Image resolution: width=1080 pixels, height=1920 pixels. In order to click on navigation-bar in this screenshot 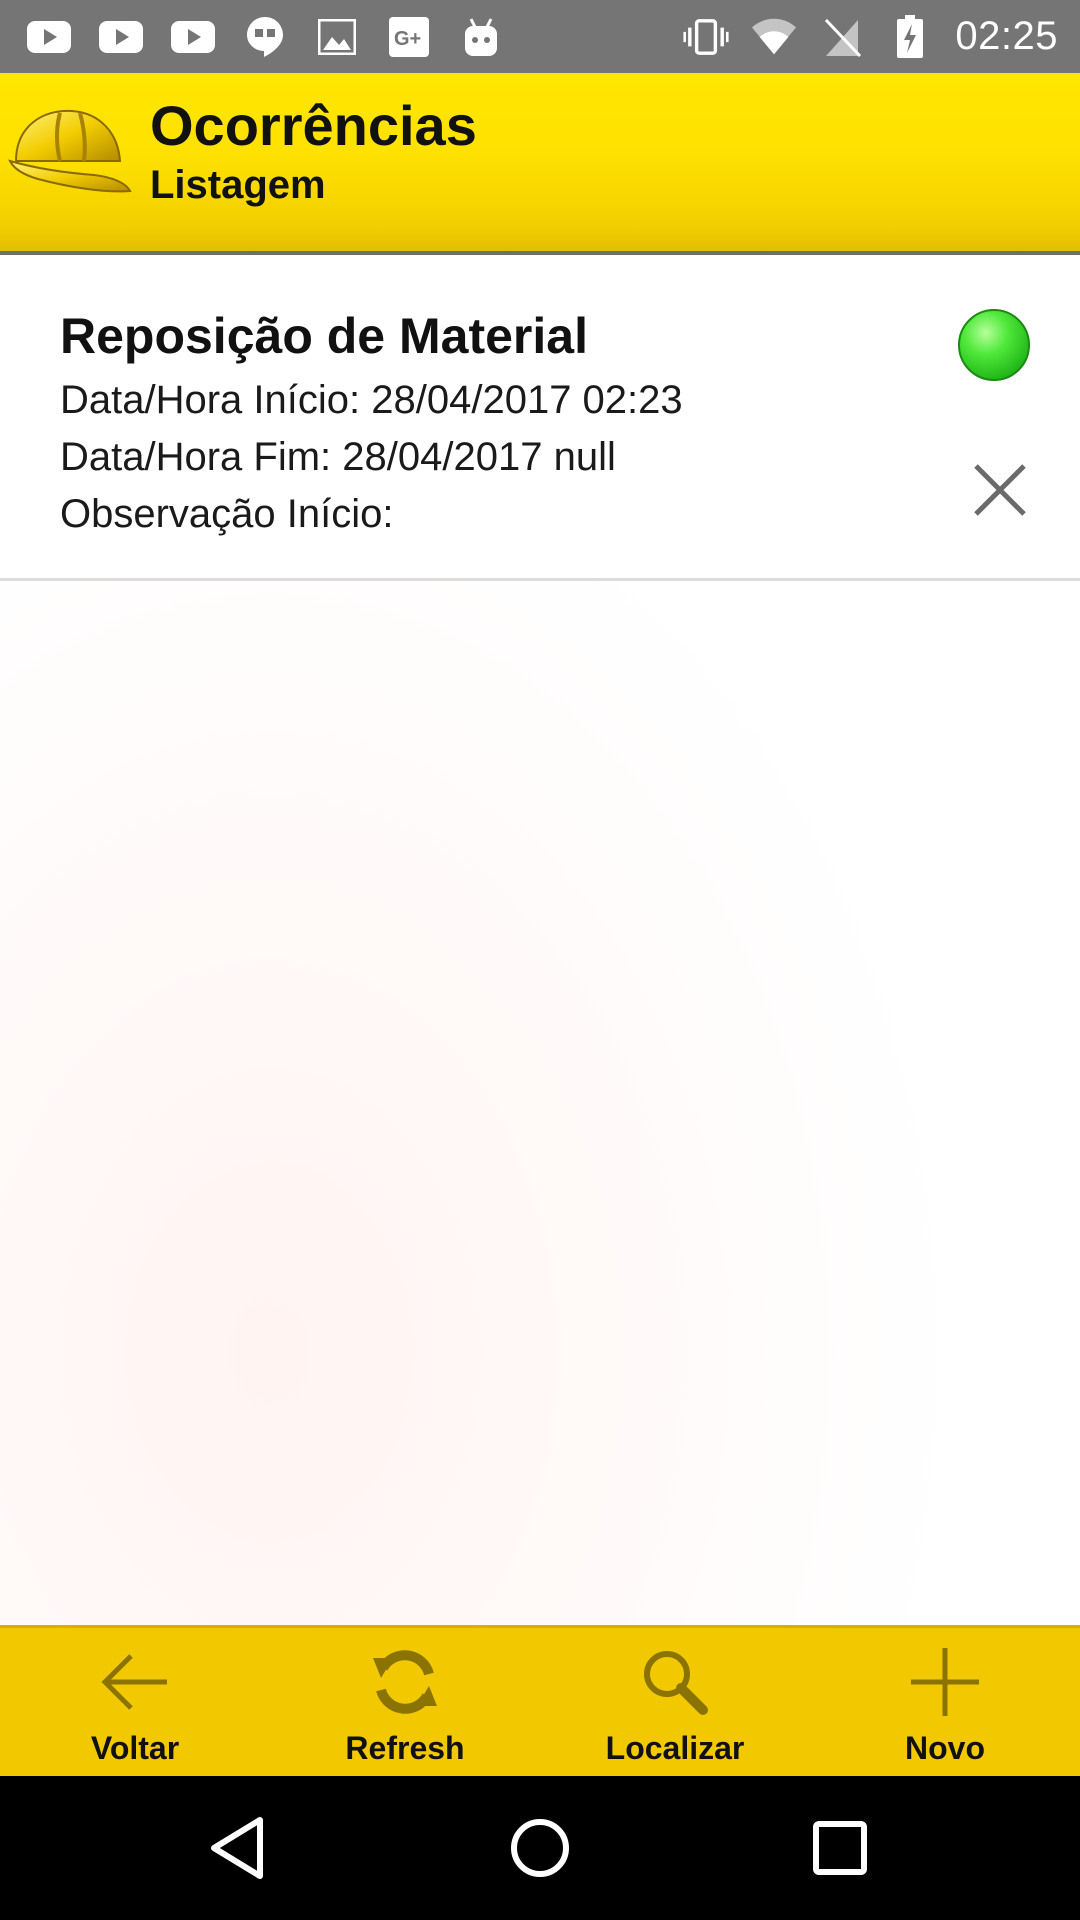, I will do `click(540, 1848)`.